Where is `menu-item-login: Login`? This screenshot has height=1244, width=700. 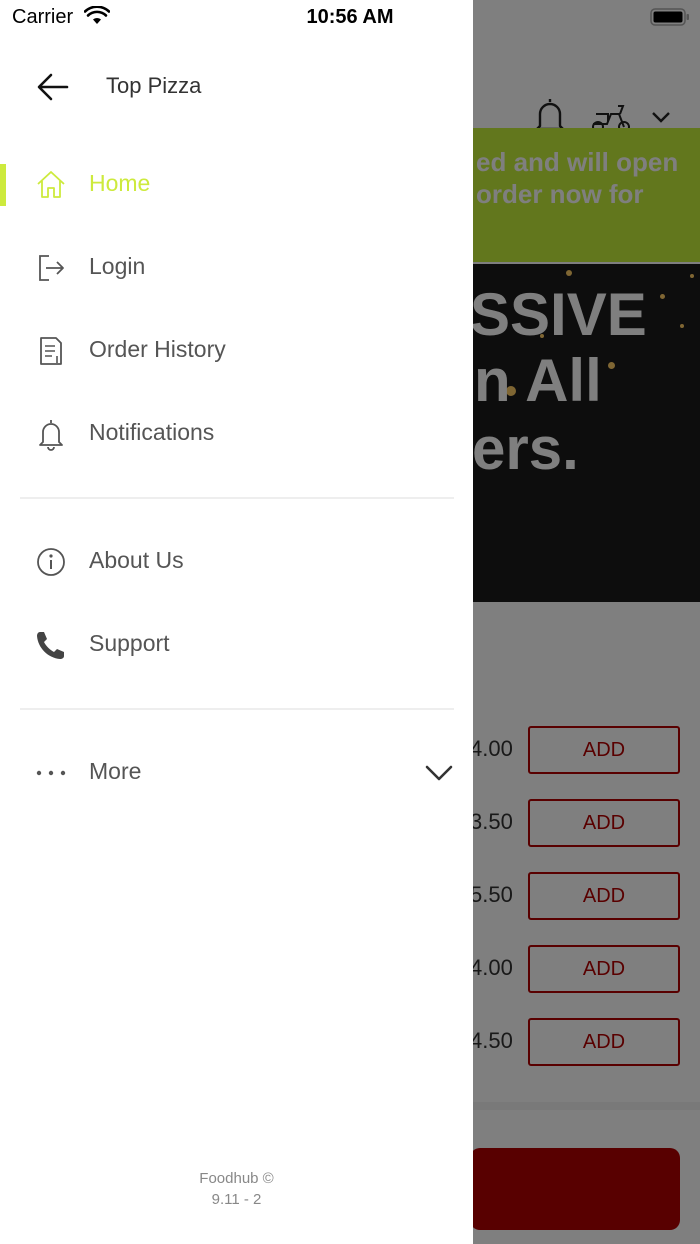 menu-item-login: Login is located at coordinates (236, 268).